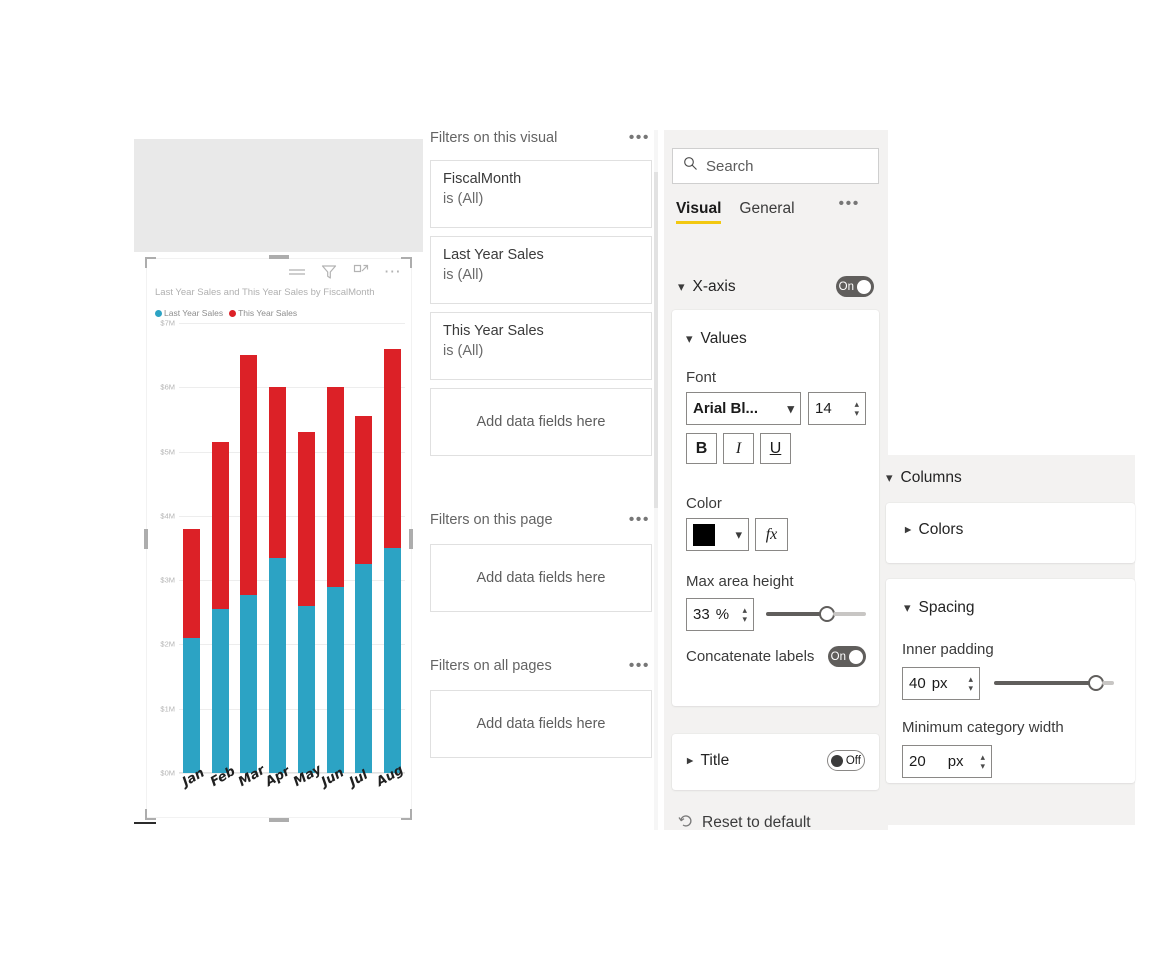 The height and width of the screenshot is (966, 1164). Describe the element at coordinates (278, 257) in the screenshot. I see `selection-handle-top` at that location.